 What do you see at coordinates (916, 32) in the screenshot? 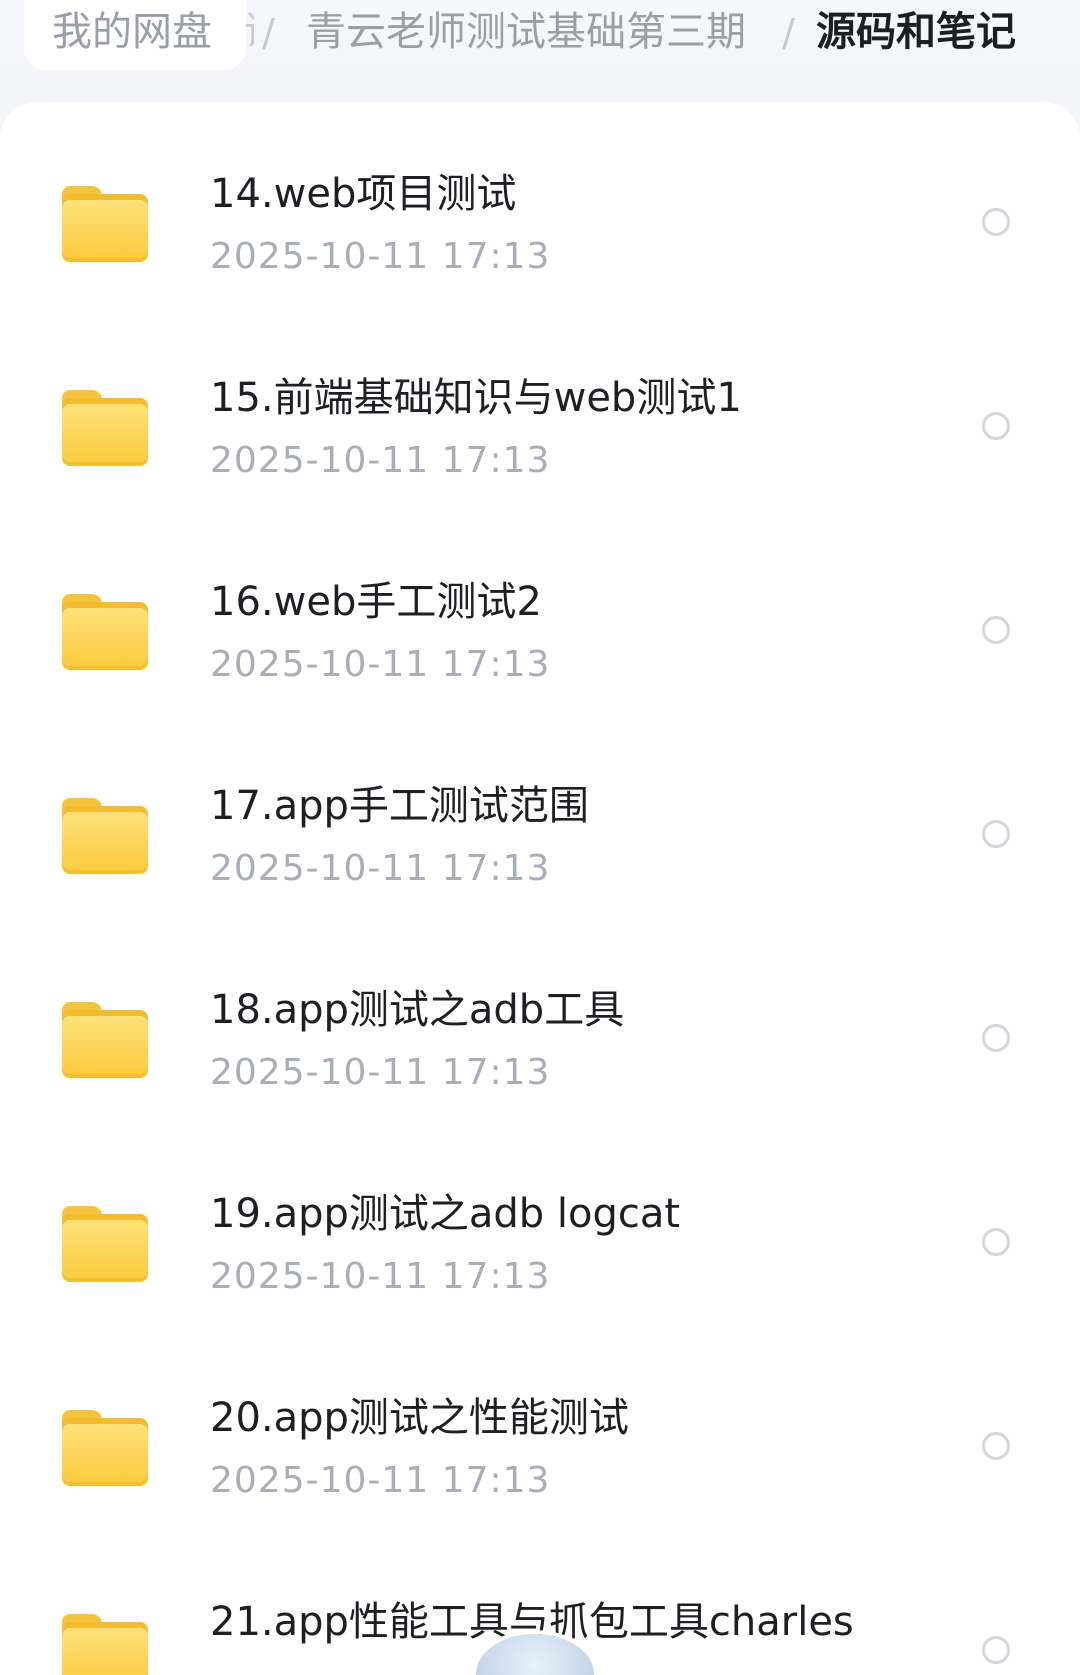
I see `breadcrumb-current-folder: 源码和笔记` at bounding box center [916, 32].